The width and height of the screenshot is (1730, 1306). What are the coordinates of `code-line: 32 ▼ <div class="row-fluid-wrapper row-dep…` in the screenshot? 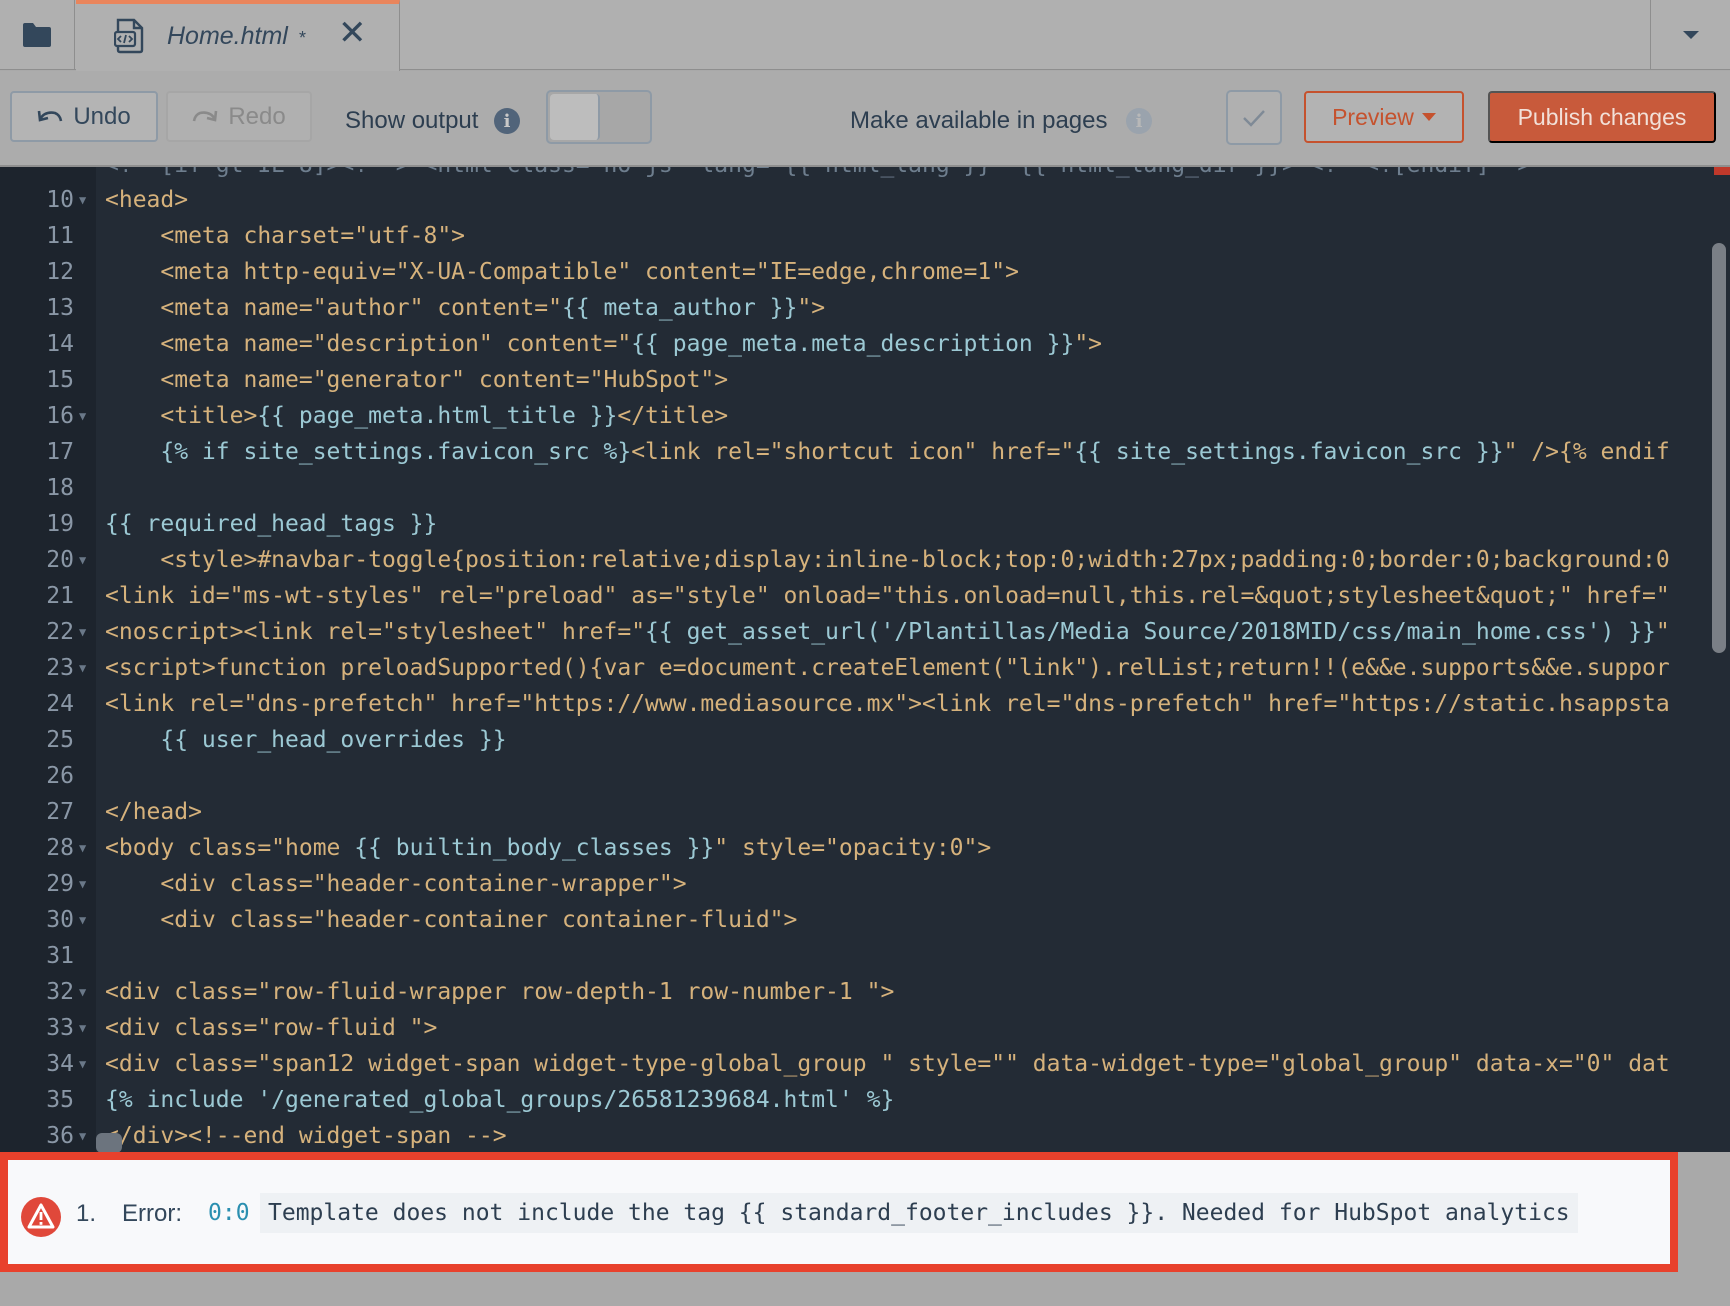 It's located at (865, 992).